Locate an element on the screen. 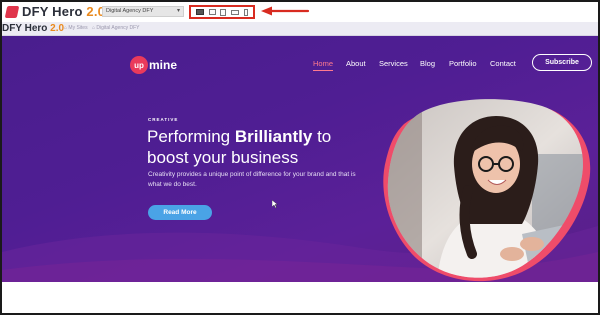 The height and width of the screenshot is (315, 600). tablet-landscape-icon is located at coordinates (235, 12).